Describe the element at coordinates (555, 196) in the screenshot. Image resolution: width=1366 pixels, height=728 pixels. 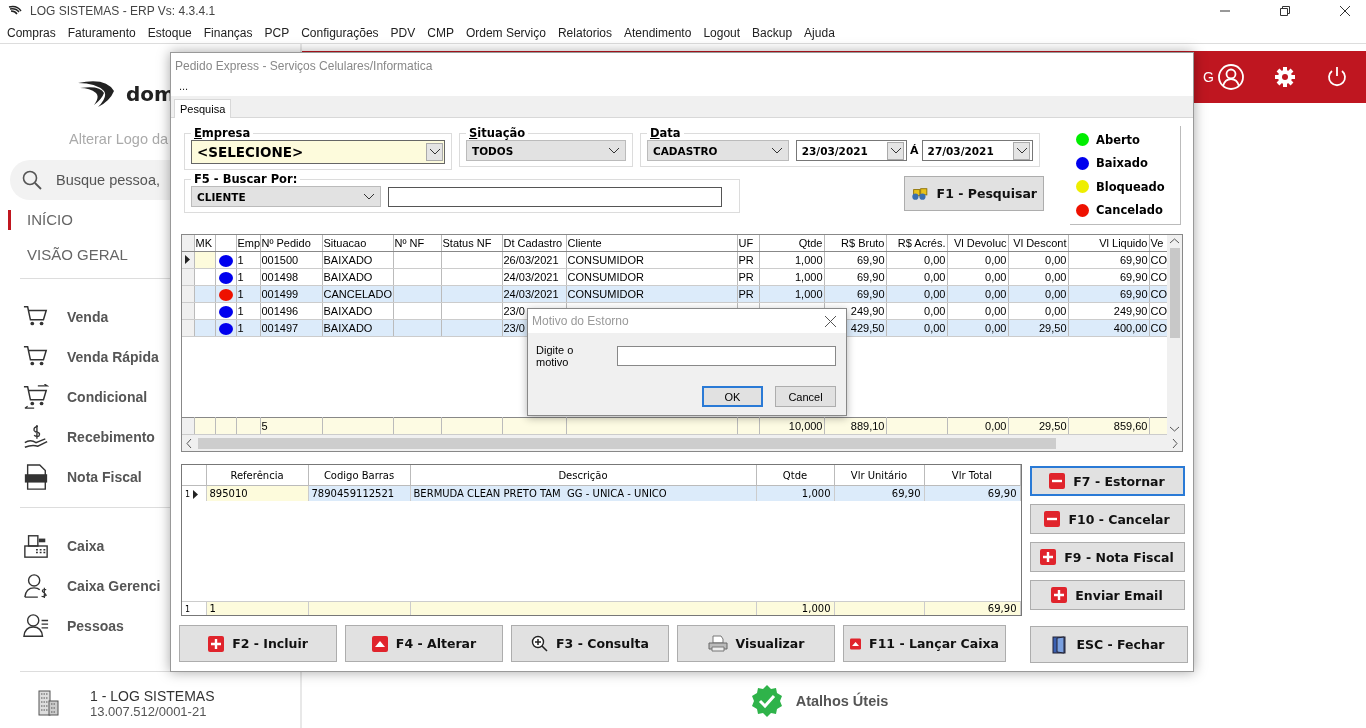
I see `search-input` at that location.